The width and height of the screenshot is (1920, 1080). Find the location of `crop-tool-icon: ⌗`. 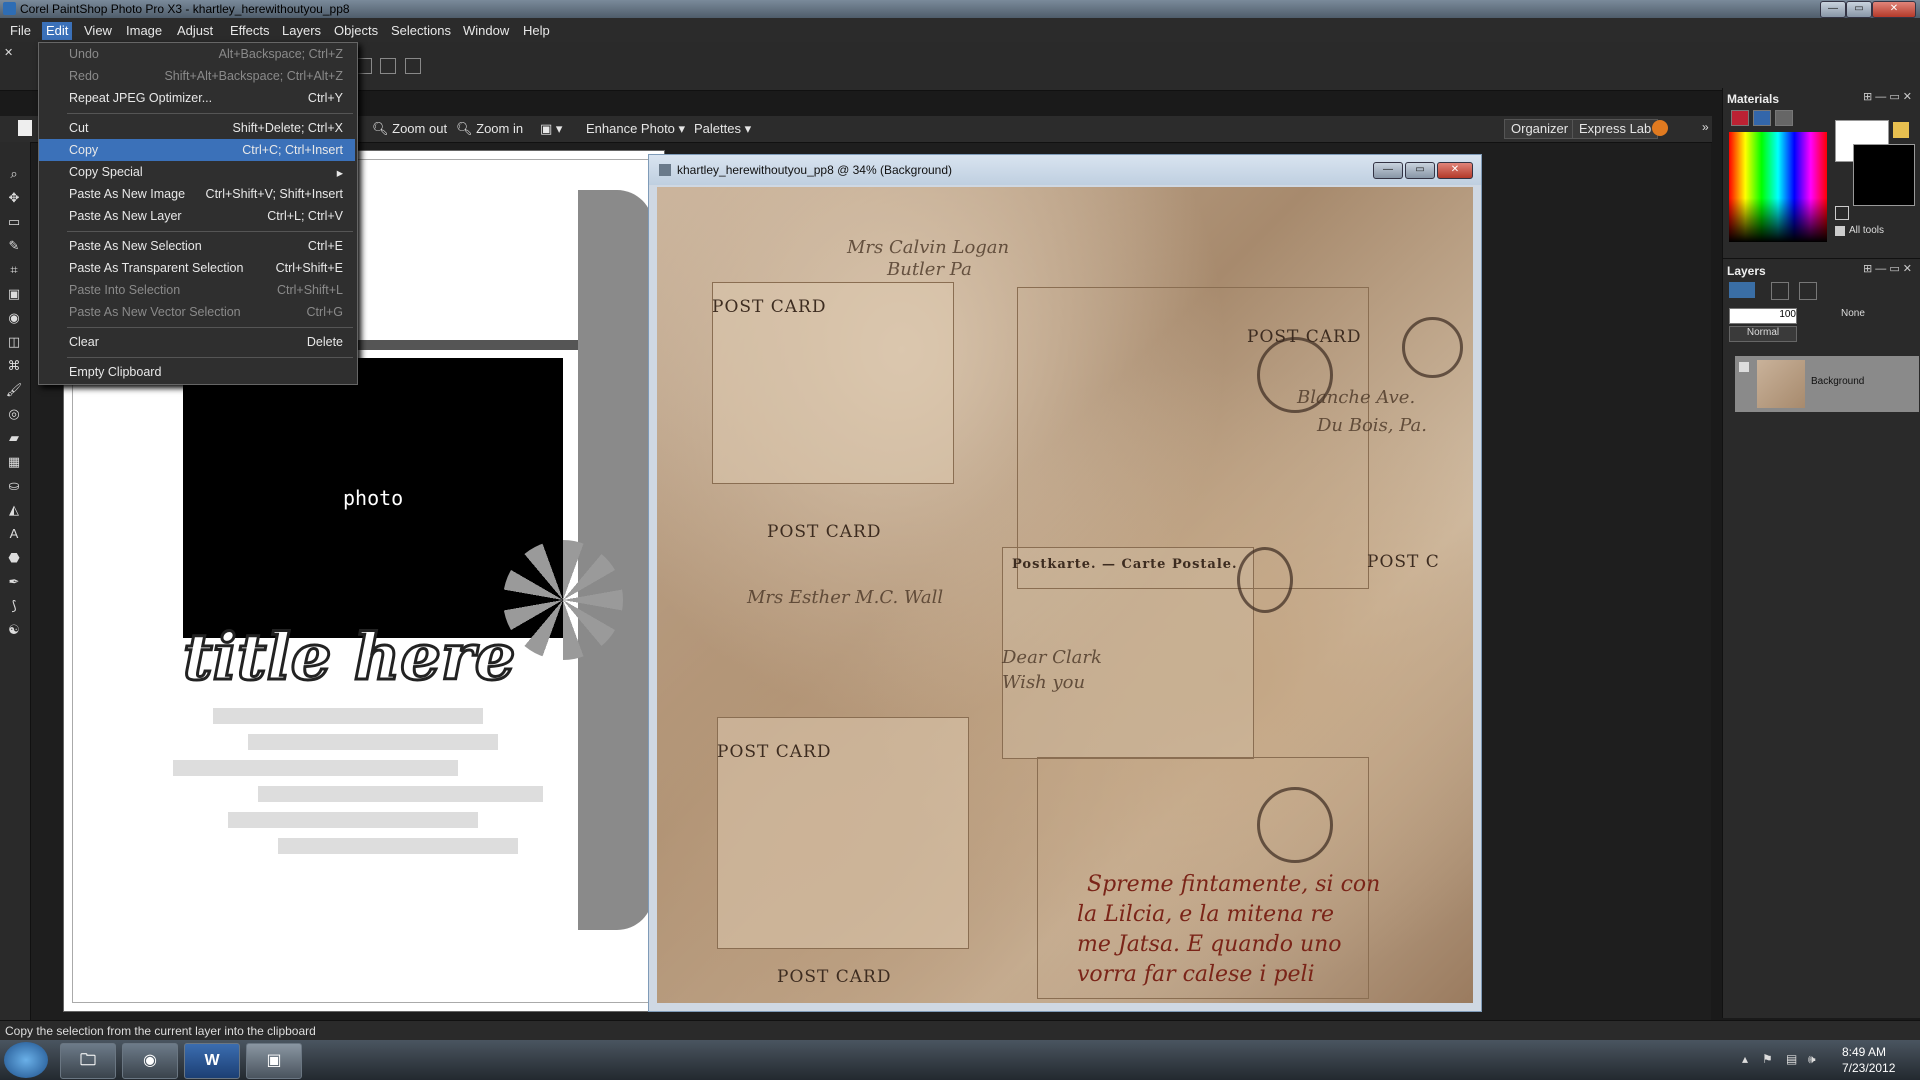

crop-tool-icon: ⌗ is located at coordinates (14, 271).